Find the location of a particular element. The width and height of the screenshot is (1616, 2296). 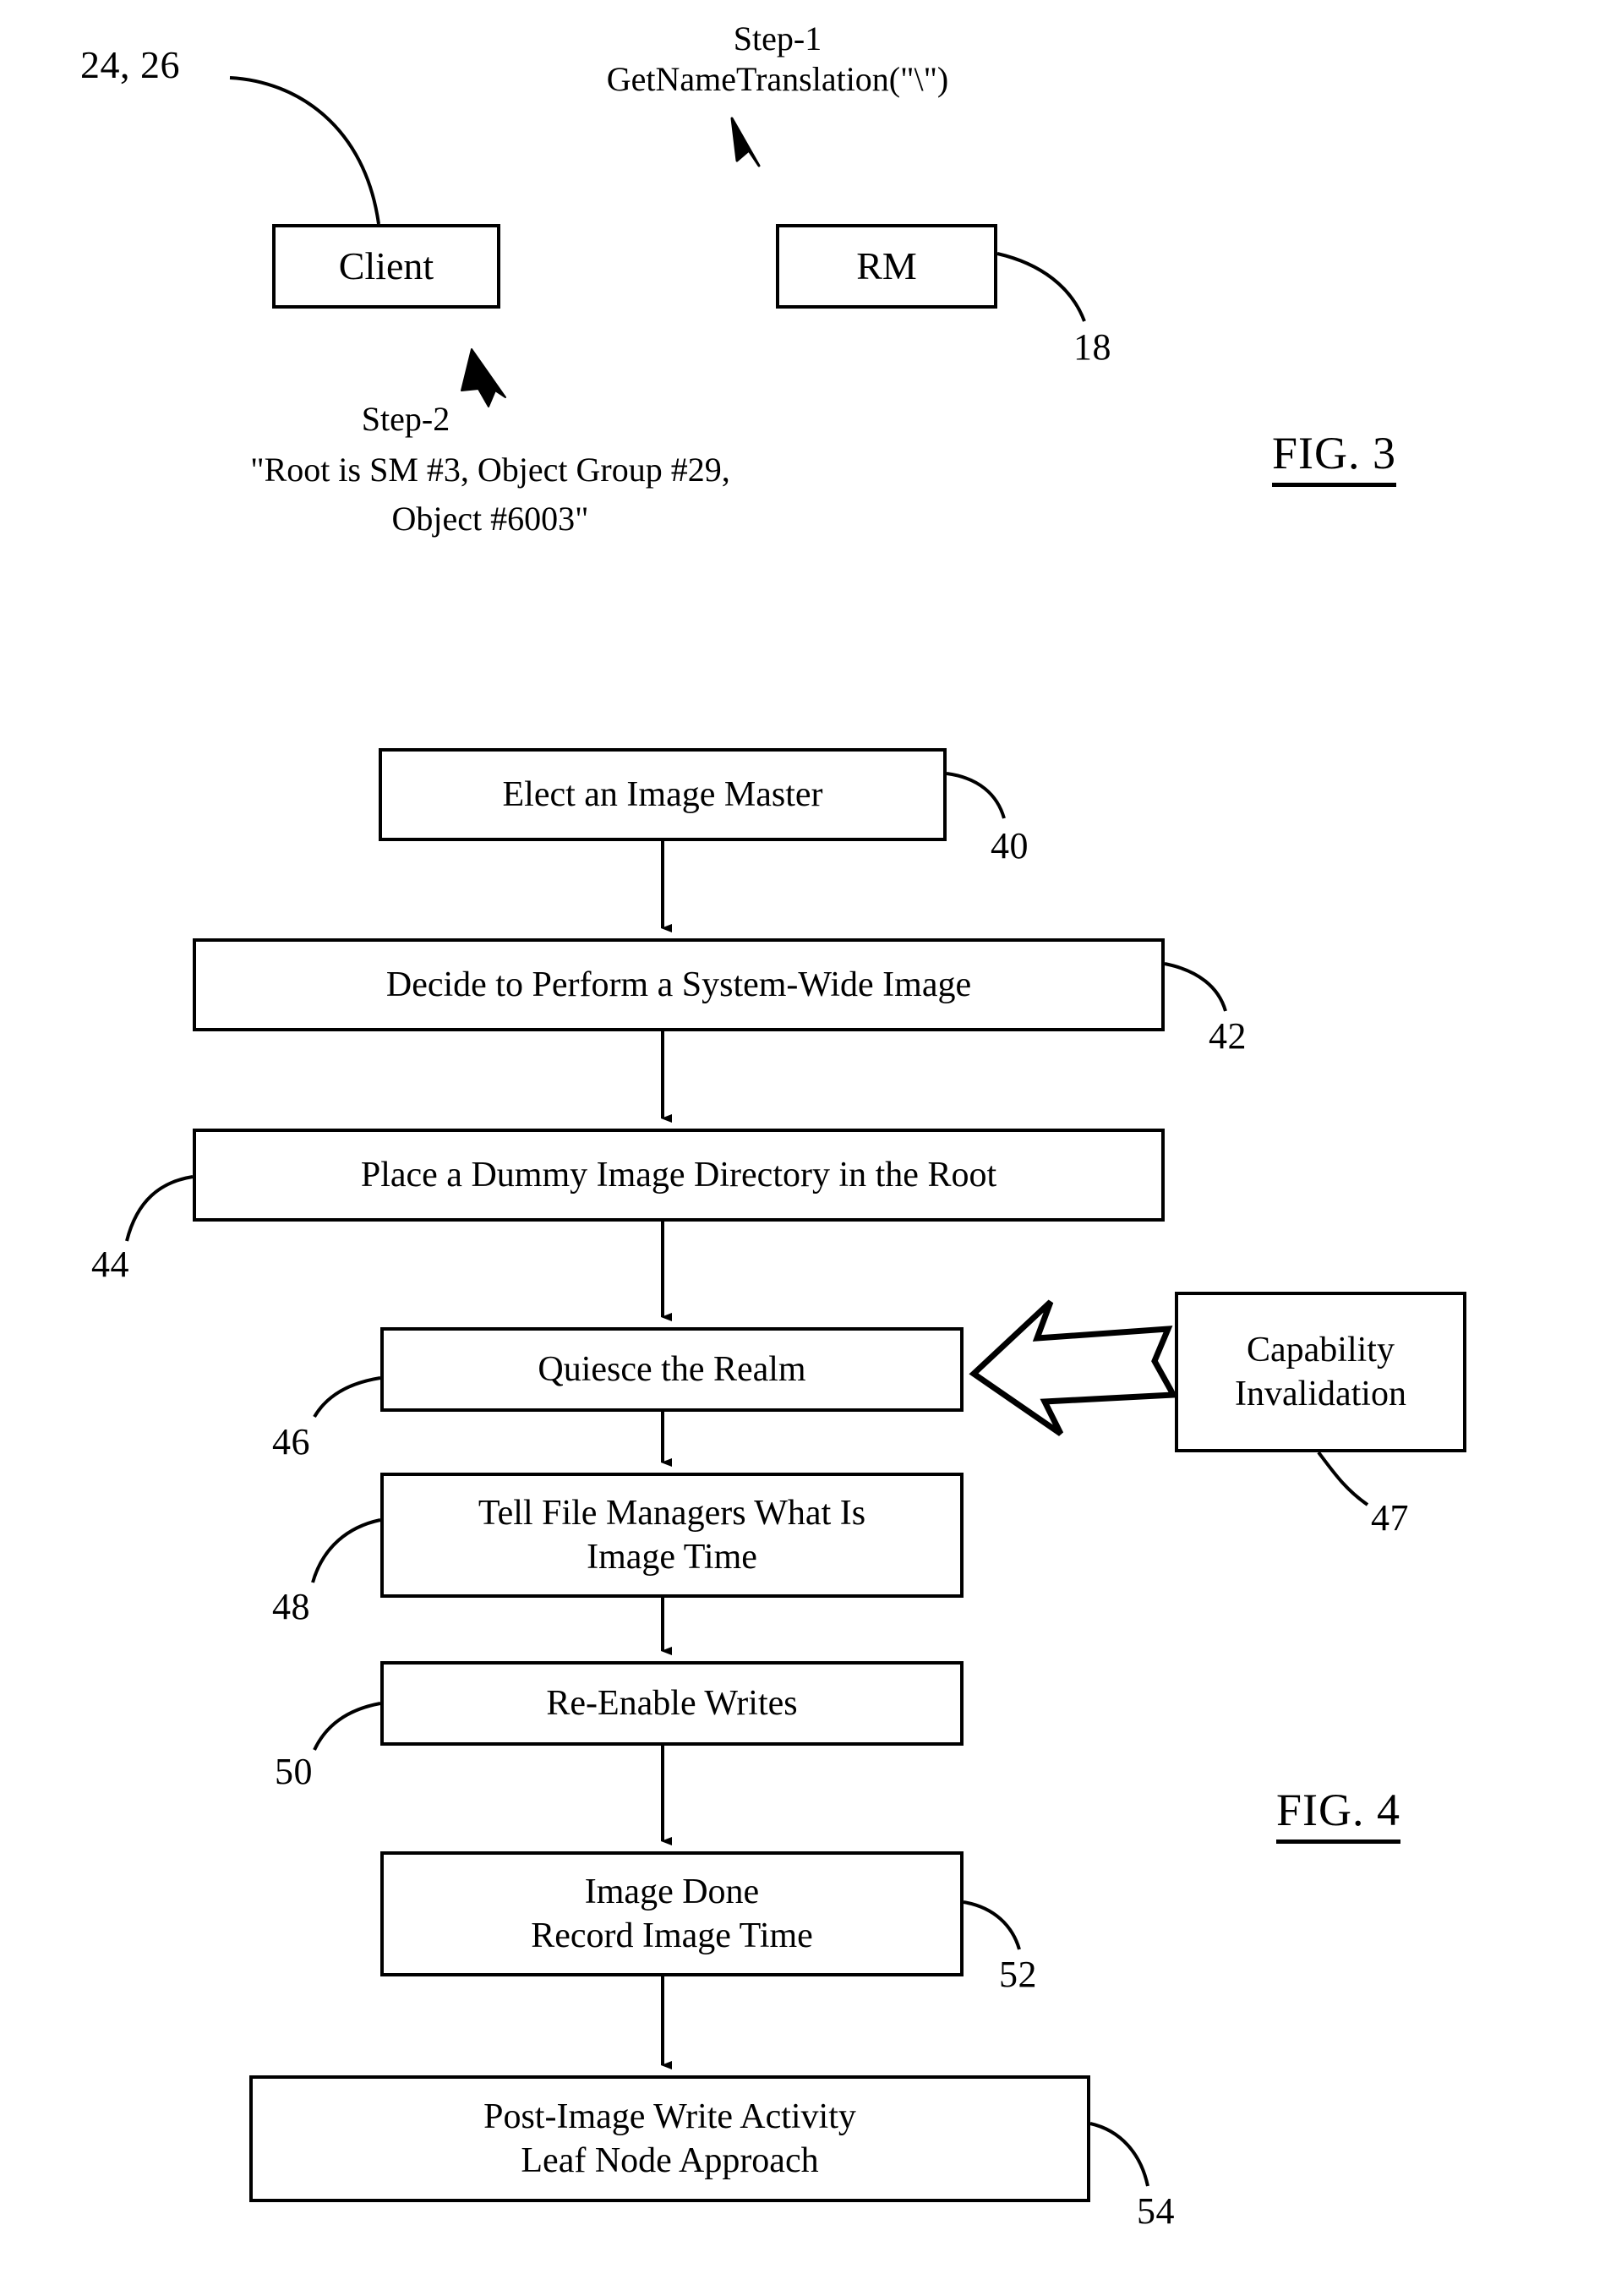

step-box-re-enable-writes: Re-Enable Writes is located at coordinates (672, 1703).